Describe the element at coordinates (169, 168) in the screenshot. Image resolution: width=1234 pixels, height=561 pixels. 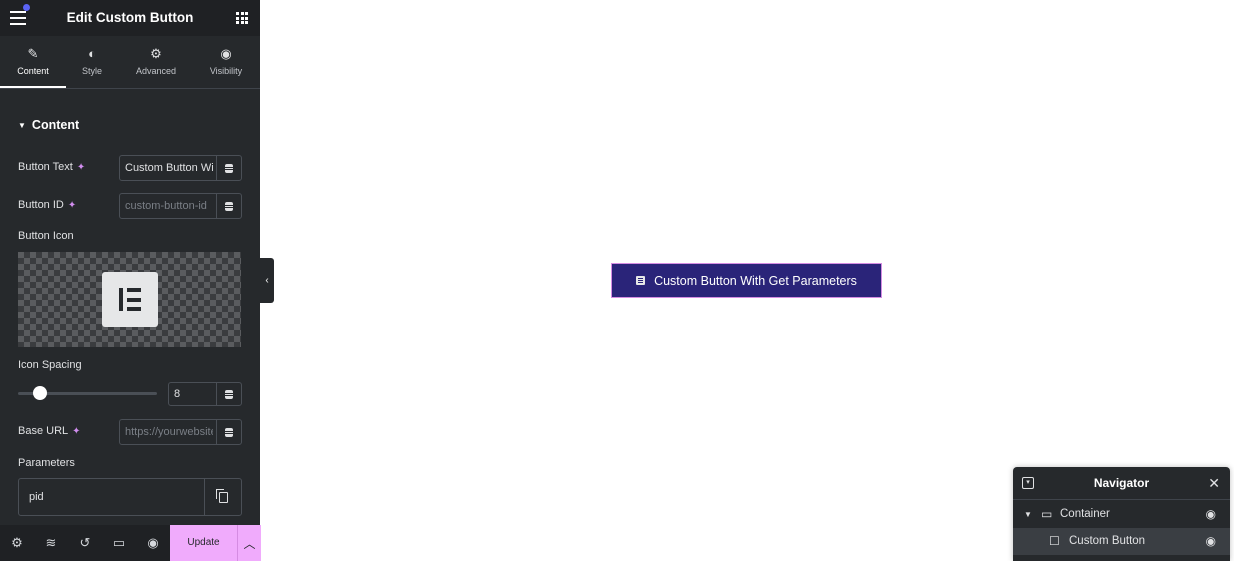
I see `button-text-value: Custom Button Wi` at that location.